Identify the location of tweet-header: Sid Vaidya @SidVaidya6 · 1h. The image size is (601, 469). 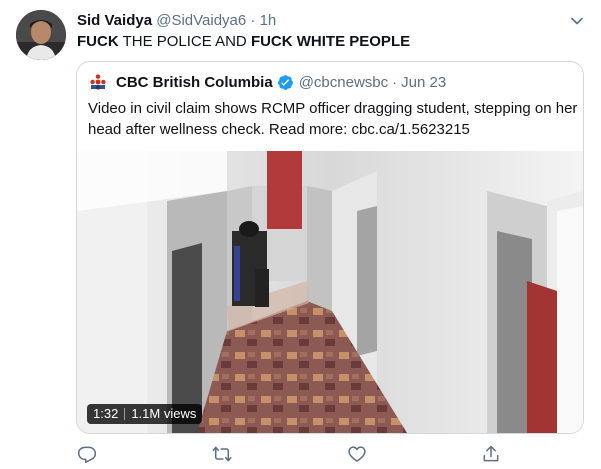
(176, 21).